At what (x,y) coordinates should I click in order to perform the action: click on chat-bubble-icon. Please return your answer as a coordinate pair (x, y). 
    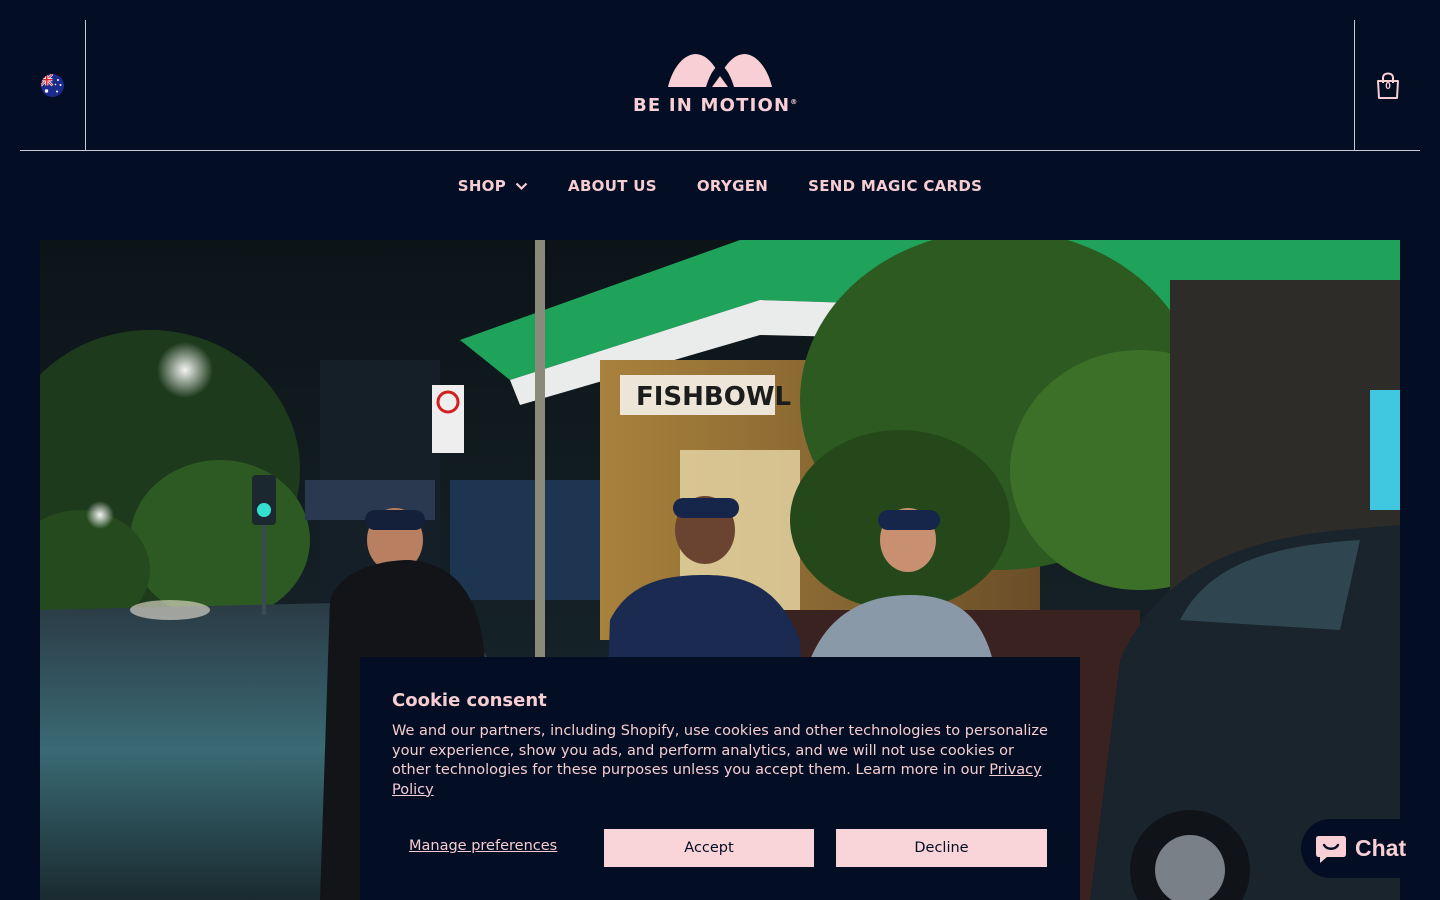
    Looking at the image, I should click on (1331, 849).